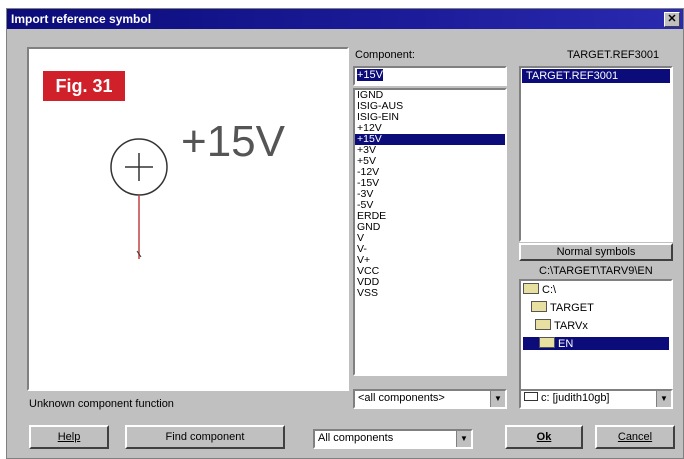 The height and width of the screenshot is (459, 684). What do you see at coordinates (672, 19) in the screenshot?
I see `close-icon: ✕` at bounding box center [672, 19].